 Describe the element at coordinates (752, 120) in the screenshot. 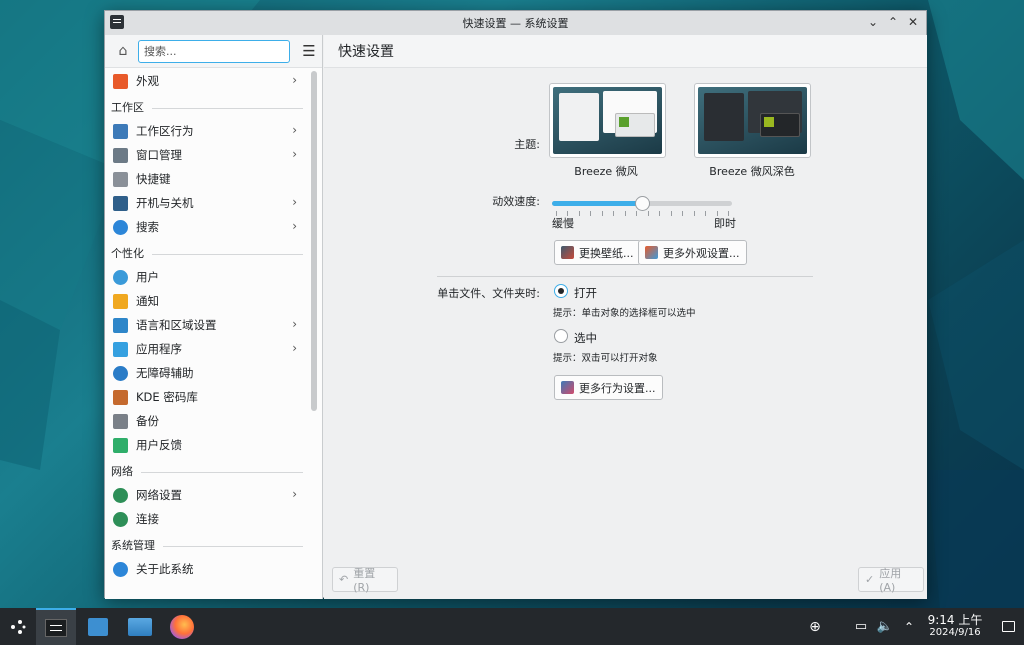

I see `theme-breeze-dark-card` at that location.